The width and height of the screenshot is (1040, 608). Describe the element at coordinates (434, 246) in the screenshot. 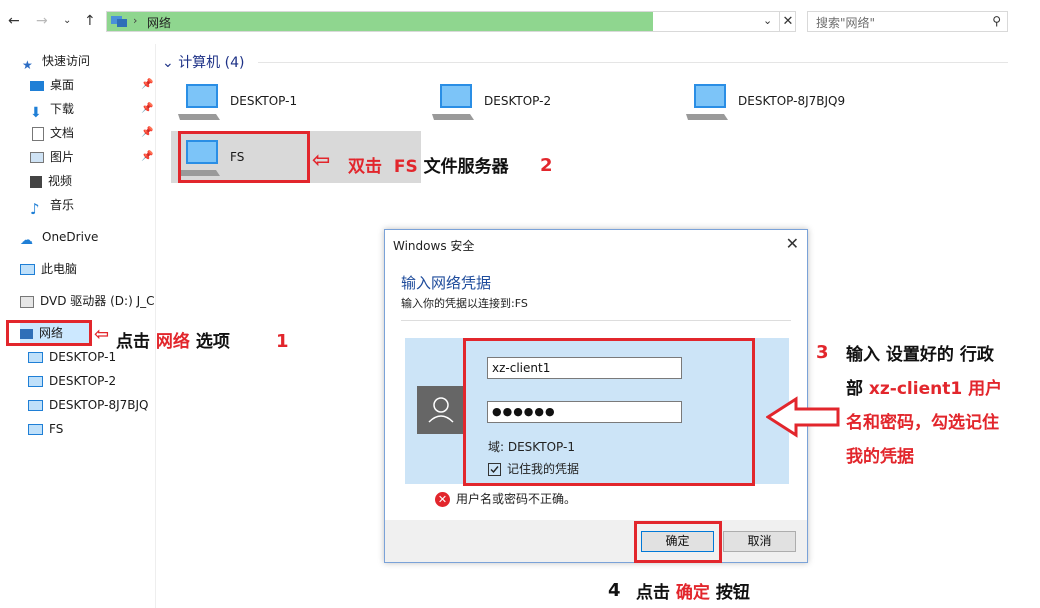

I see `dialog-title: Windows 安全` at that location.